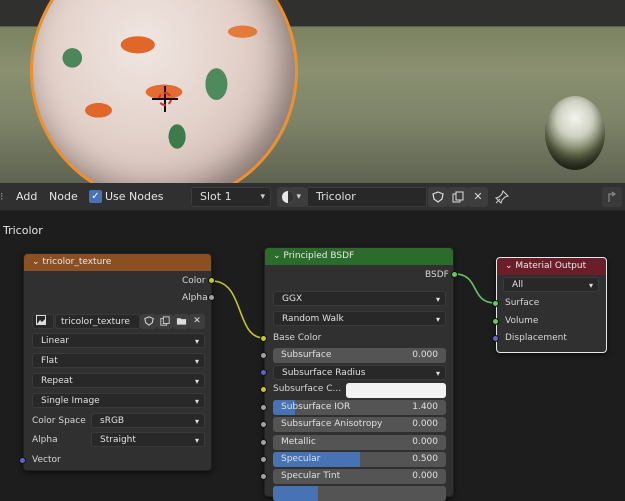 This screenshot has height=501, width=625. I want to click on extension-dropdown: Repeat ▾, so click(118, 380).